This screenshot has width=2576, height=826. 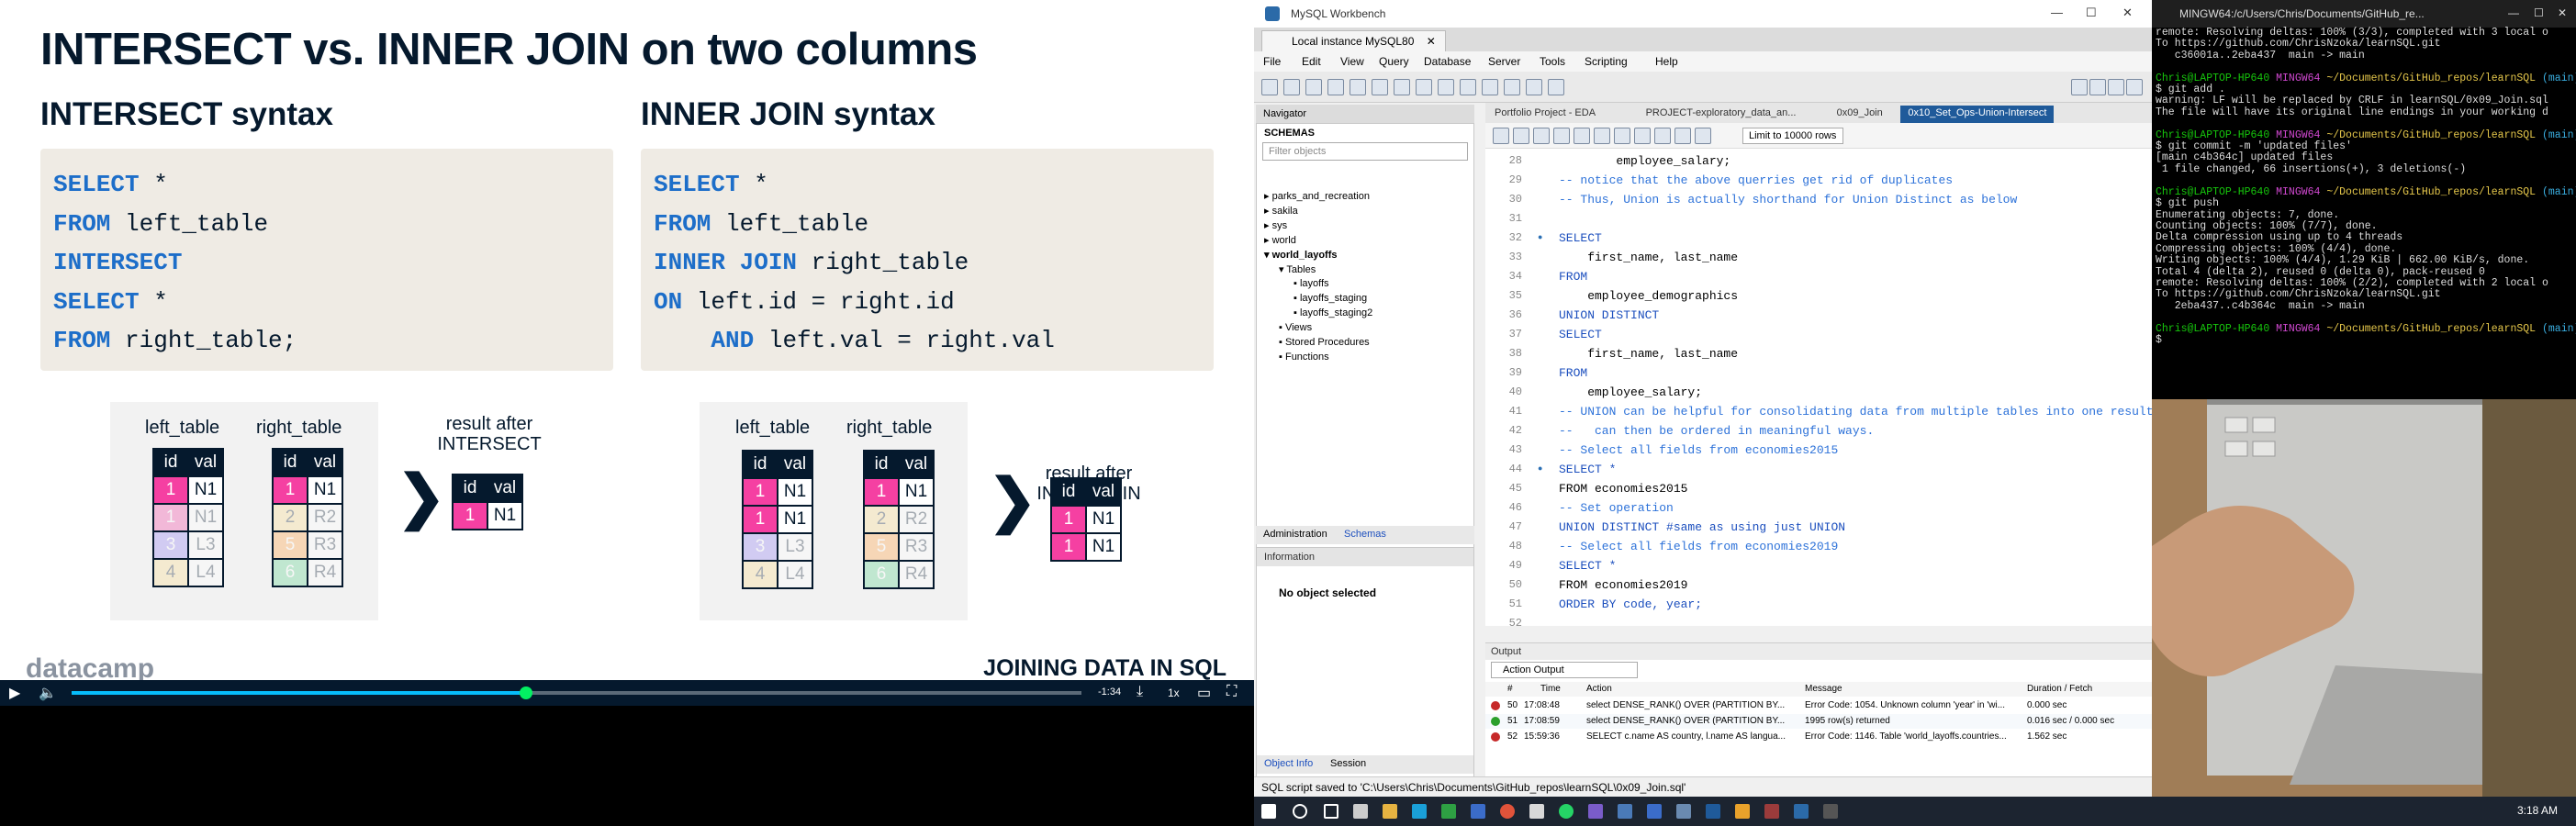 I want to click on excel-icon, so click(x=1448, y=811).